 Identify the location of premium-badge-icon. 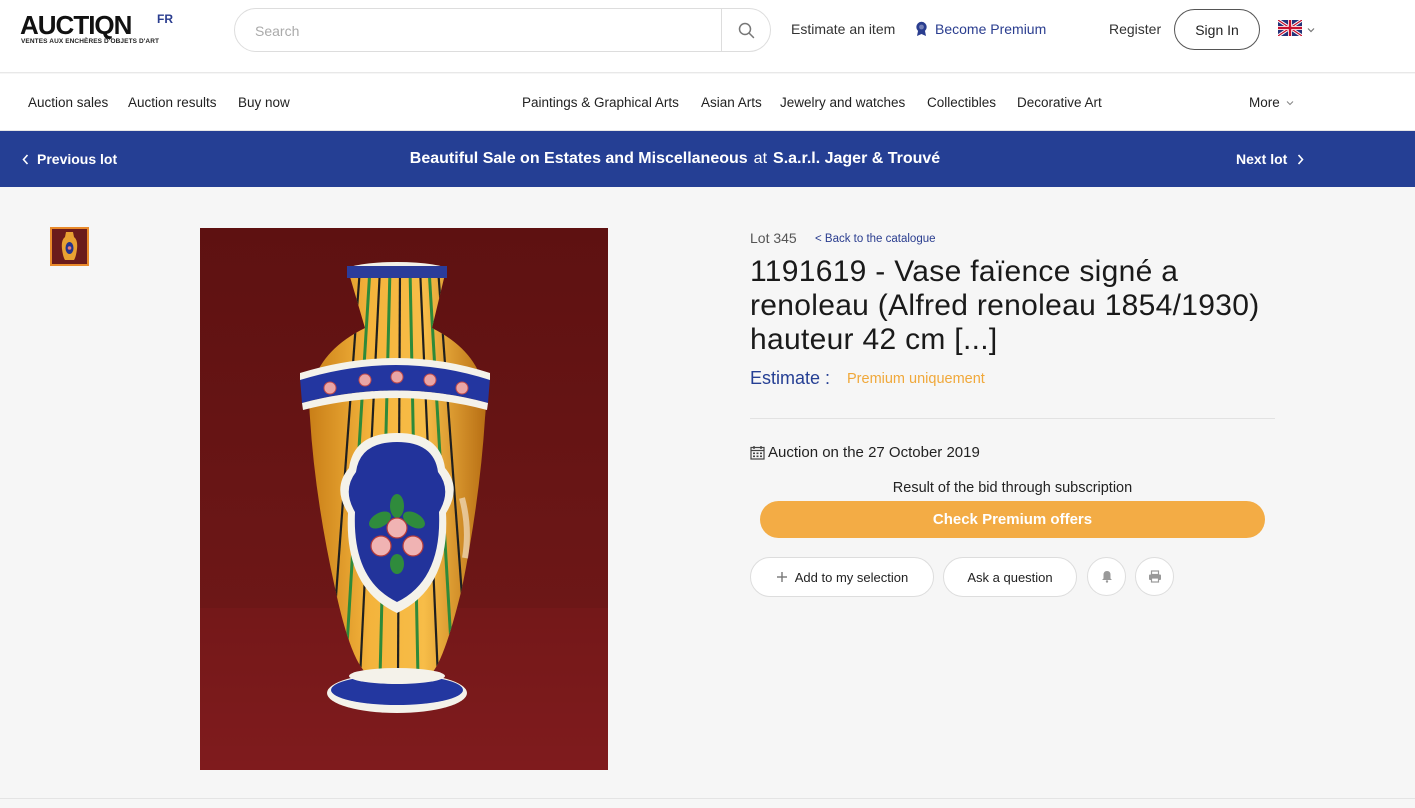
(921, 28).